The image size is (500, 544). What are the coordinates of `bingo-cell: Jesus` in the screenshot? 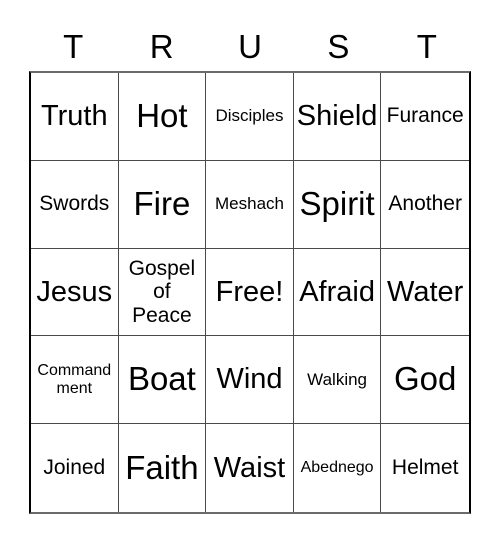 It's located at (75, 292).